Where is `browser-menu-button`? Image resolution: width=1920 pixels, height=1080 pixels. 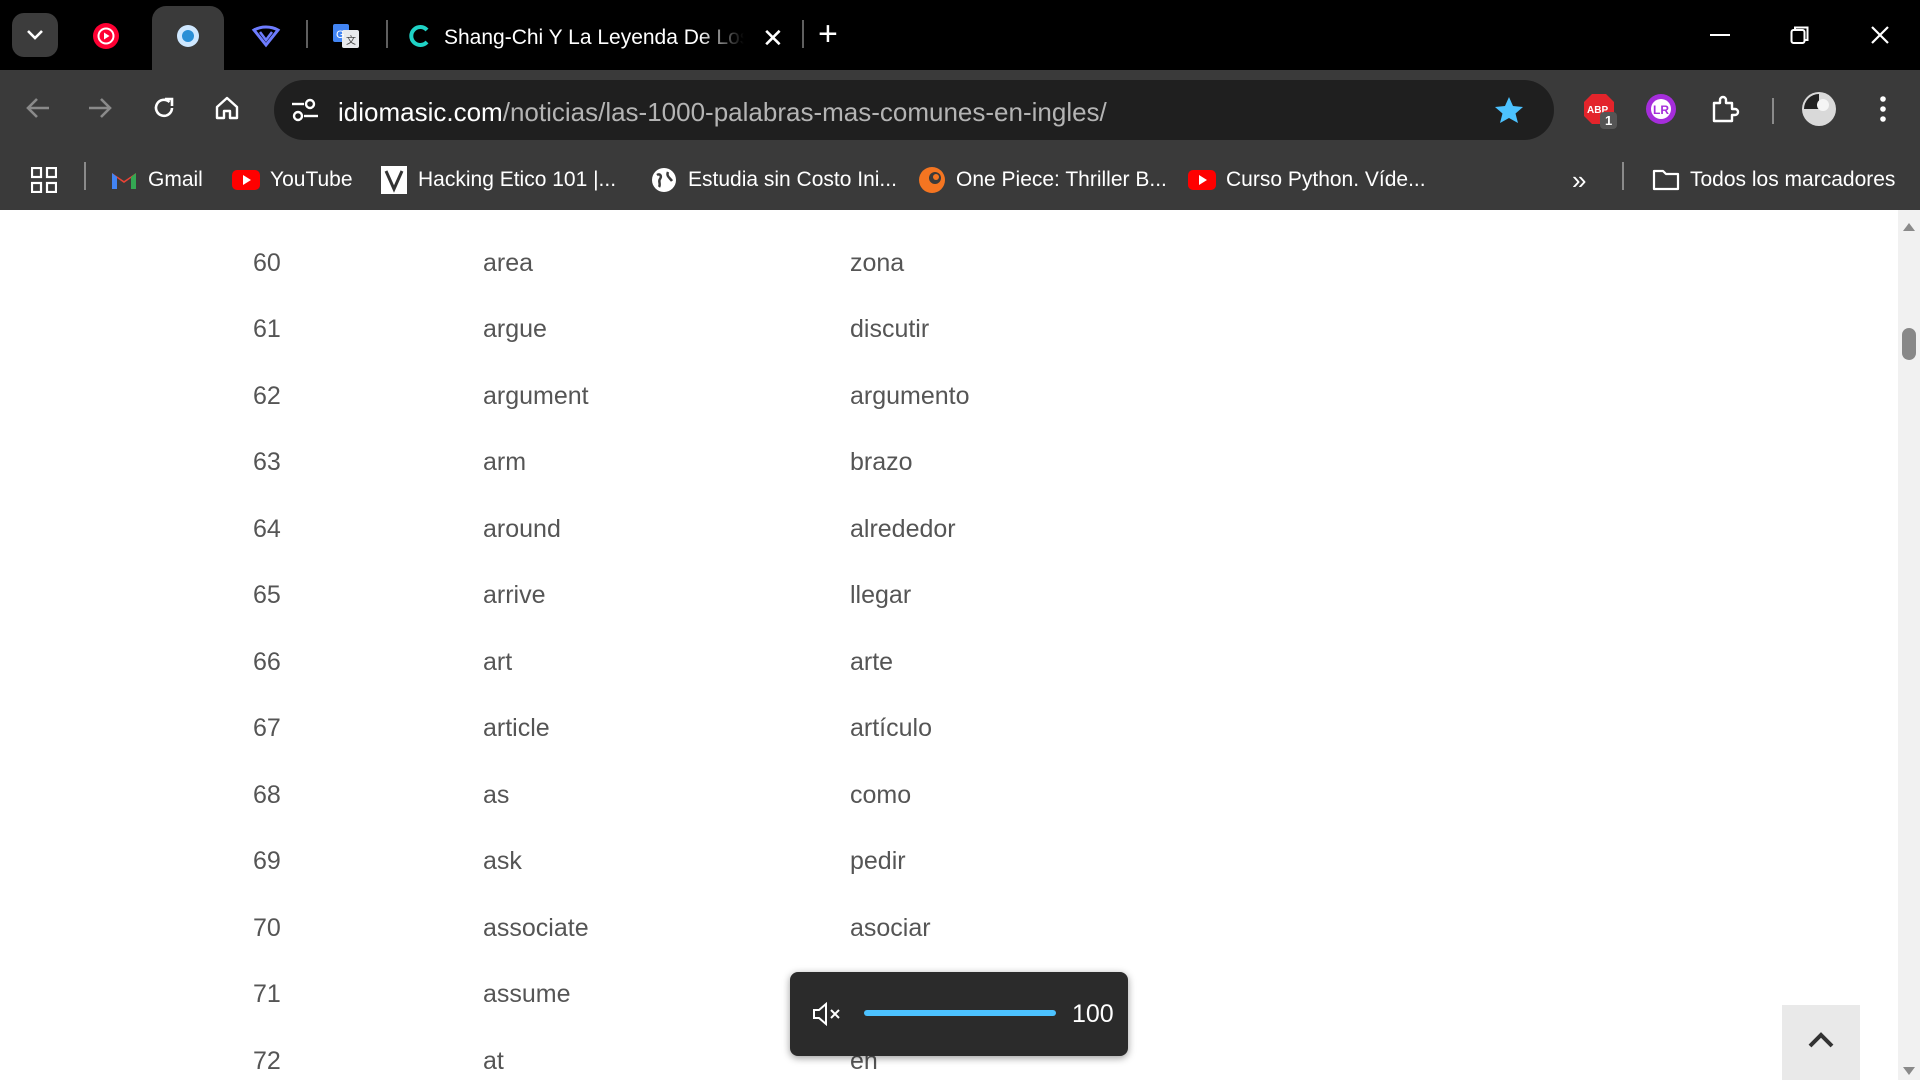 browser-menu-button is located at coordinates (1883, 111).